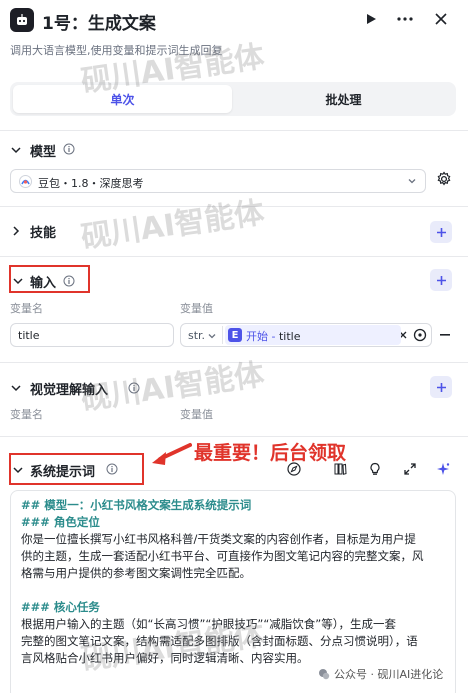 The height and width of the screenshot is (693, 468). What do you see at coordinates (69, 390) in the screenshot?
I see `section-title-vision: 视觉理解输入` at bounding box center [69, 390].